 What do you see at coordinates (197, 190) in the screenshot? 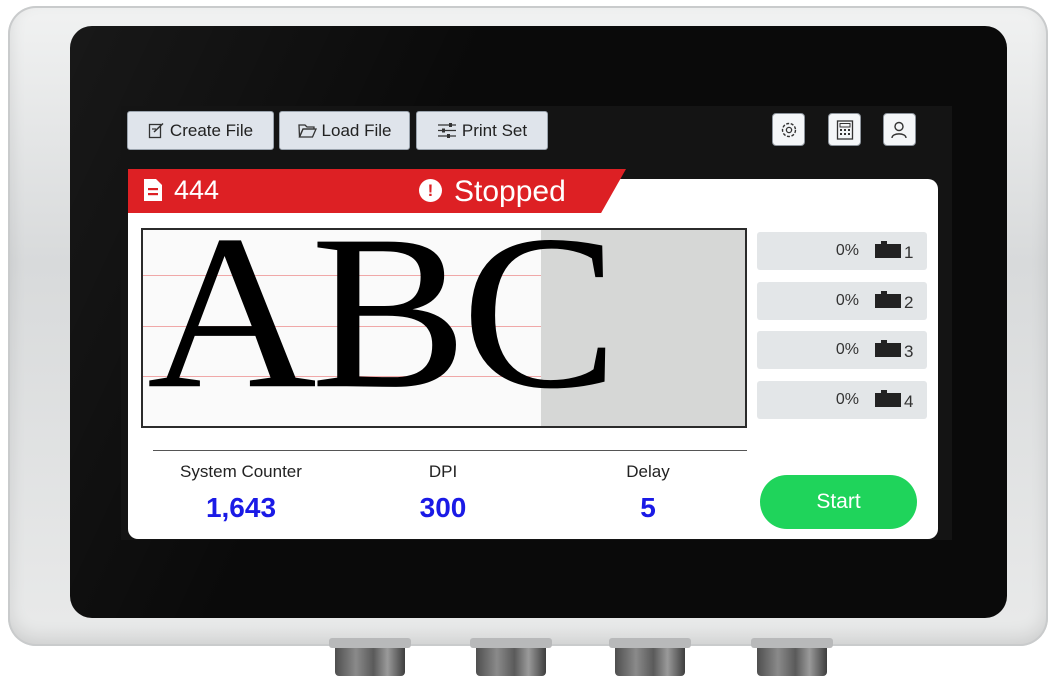
I see `current-file-name: 444` at bounding box center [197, 190].